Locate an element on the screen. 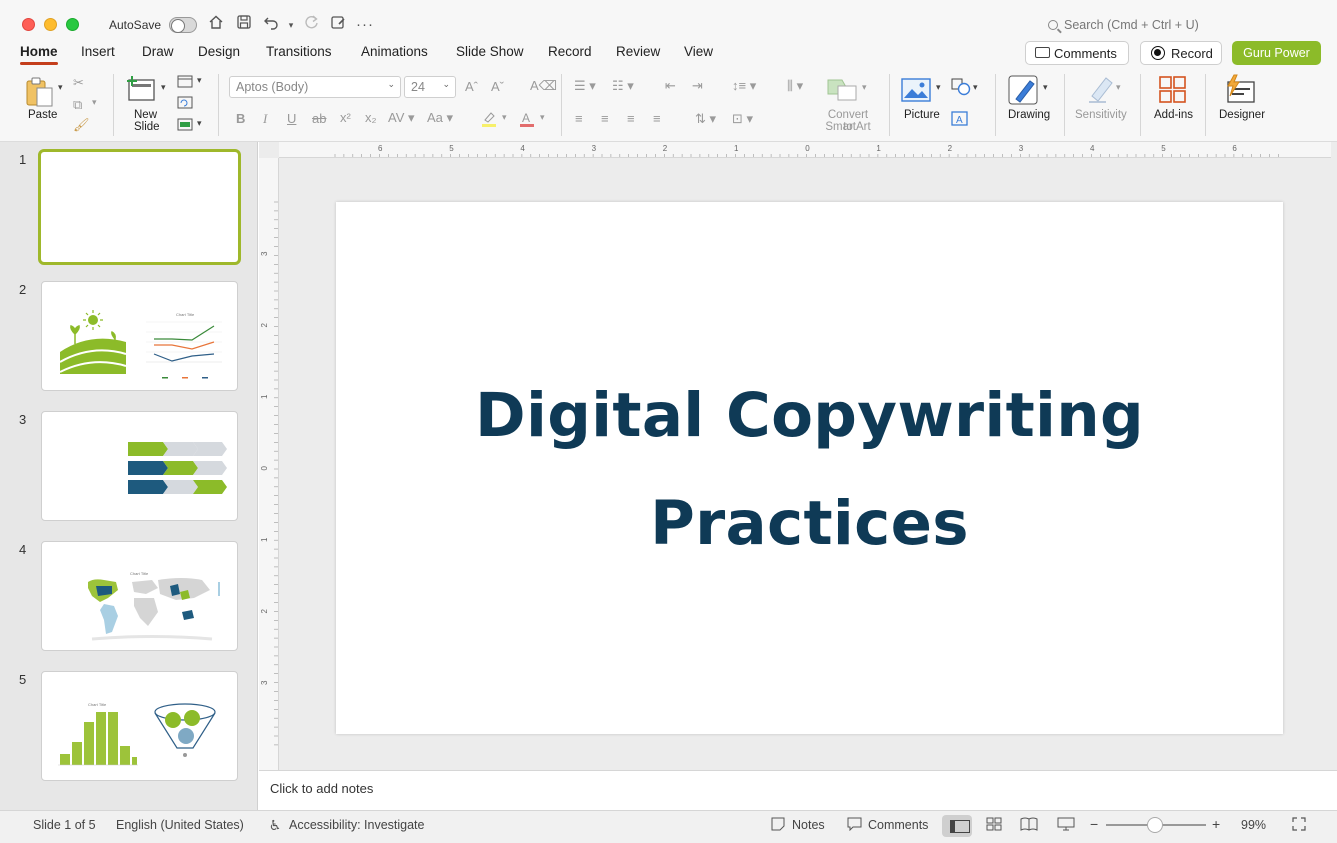  paste-dropdown-icon: ▾ is located at coordinates (60, 87).